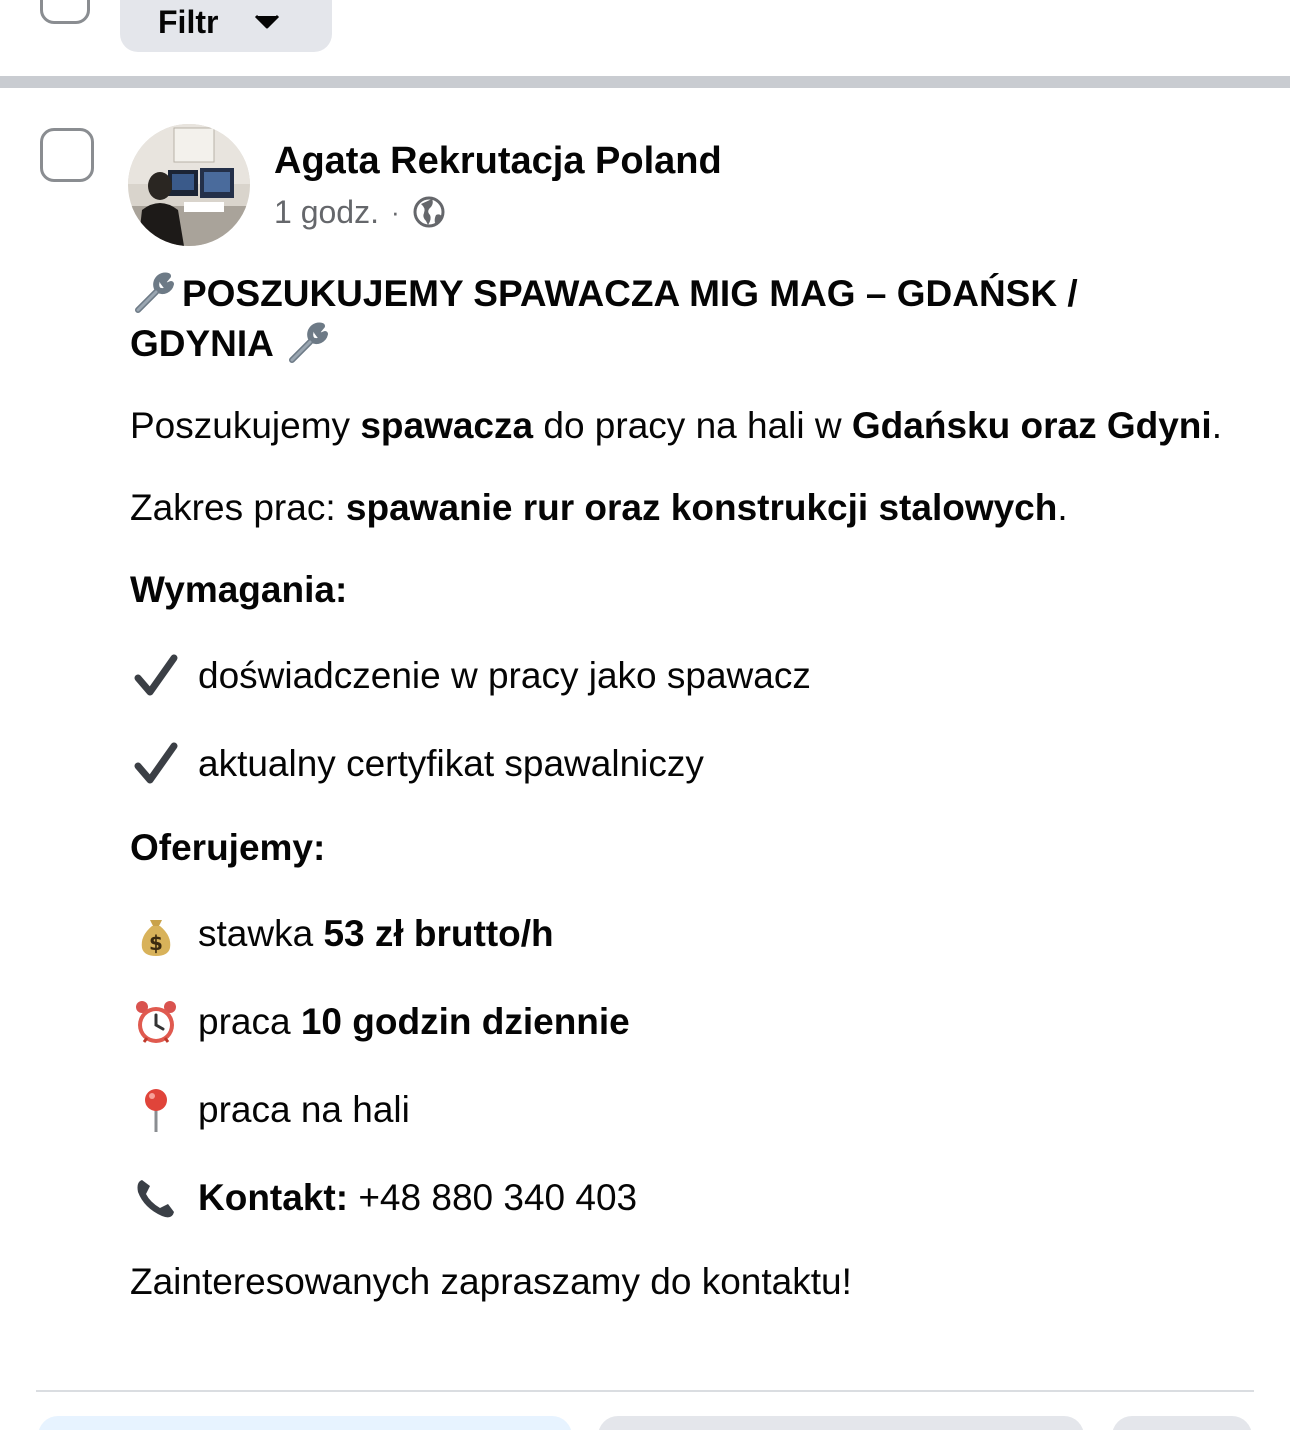  What do you see at coordinates (429, 212) in the screenshot?
I see `globe-icon` at bounding box center [429, 212].